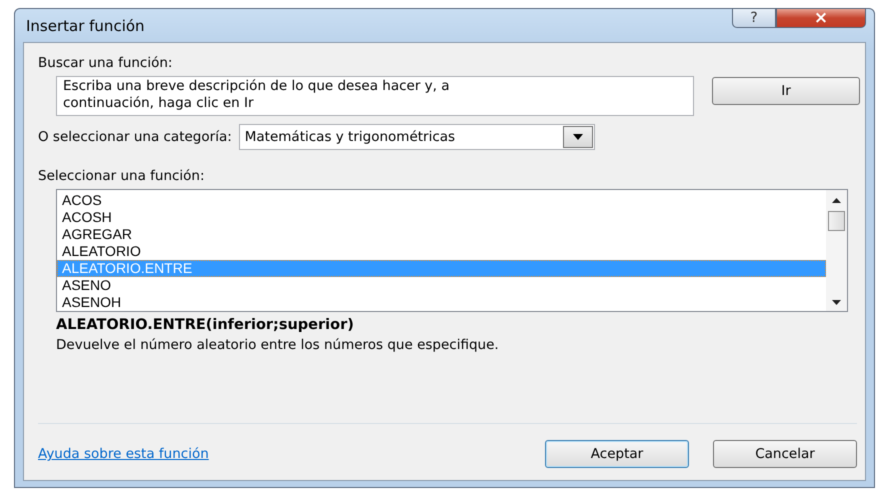  What do you see at coordinates (375, 96) in the screenshot?
I see `search-field: Escriba una breve descripción de lo que desea hacer y, a continuación, haga clic en Ir` at bounding box center [375, 96].